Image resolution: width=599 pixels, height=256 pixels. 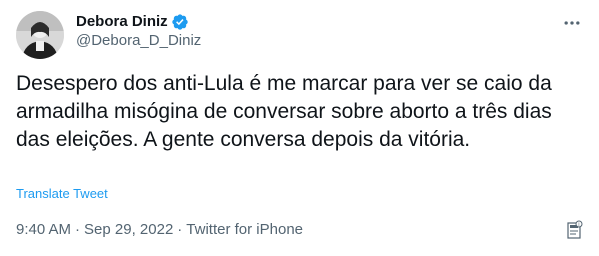 I want to click on author-name-row: Debora Diniz, so click(x=132, y=22).